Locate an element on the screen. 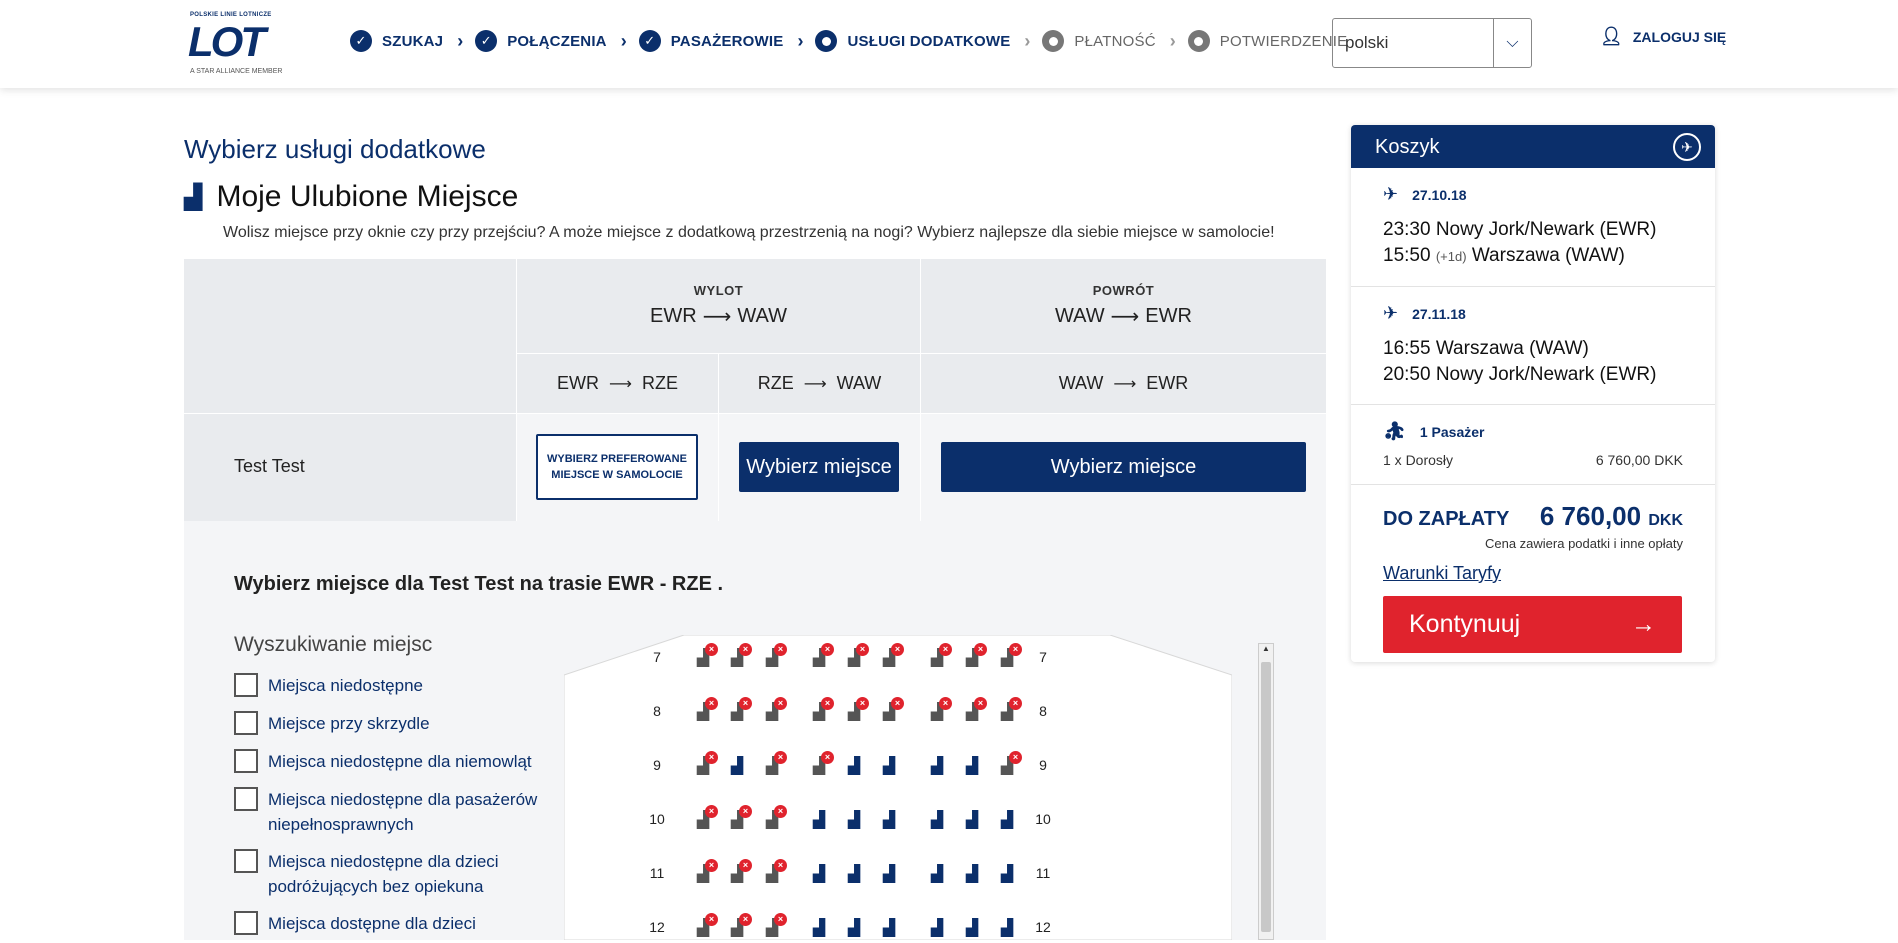 The height and width of the screenshot is (943, 1898). row-number: 8 is located at coordinates (1043, 711).